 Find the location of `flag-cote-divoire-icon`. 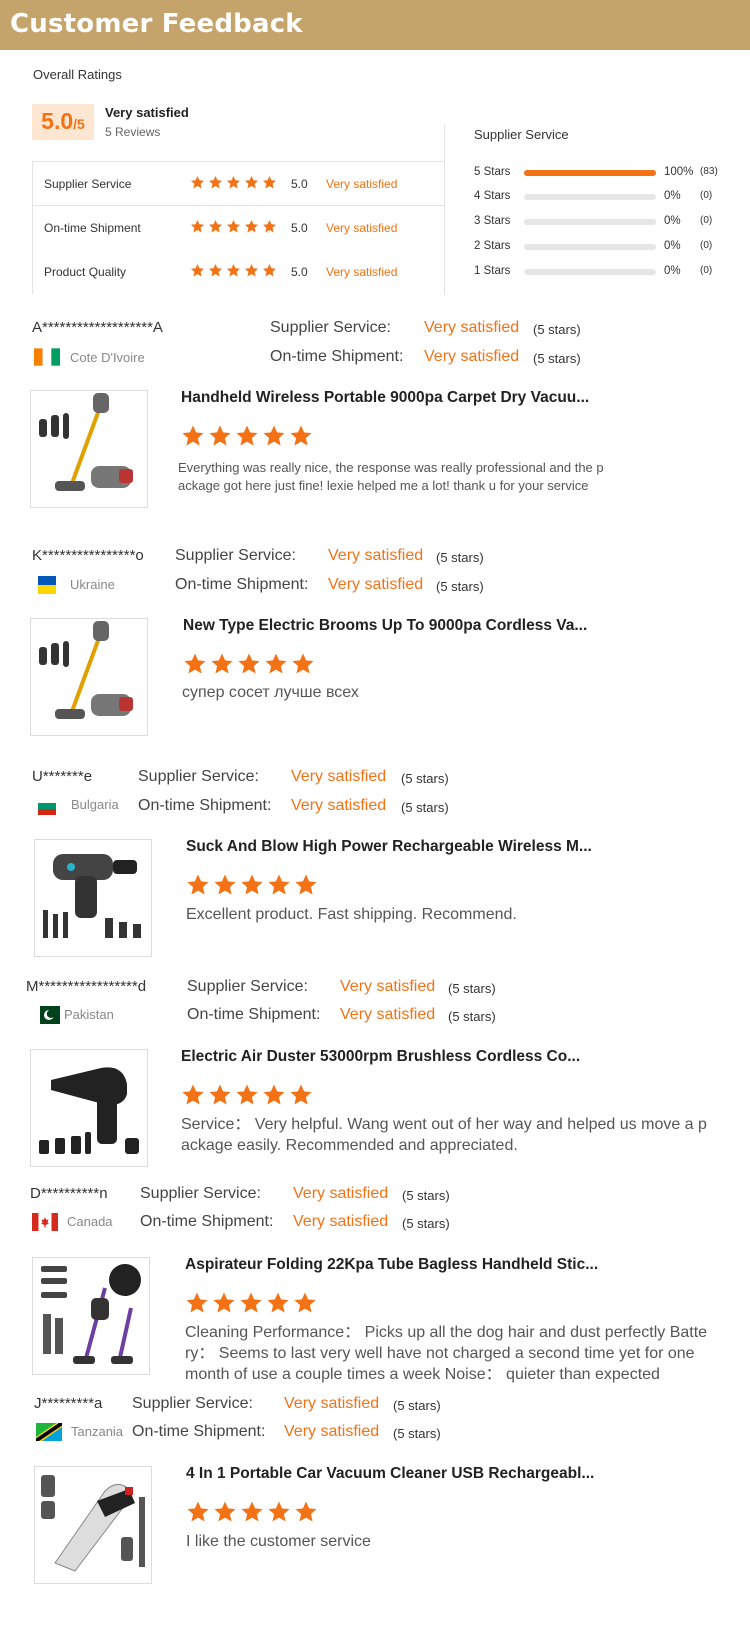

flag-cote-divoire-icon is located at coordinates (47, 357).